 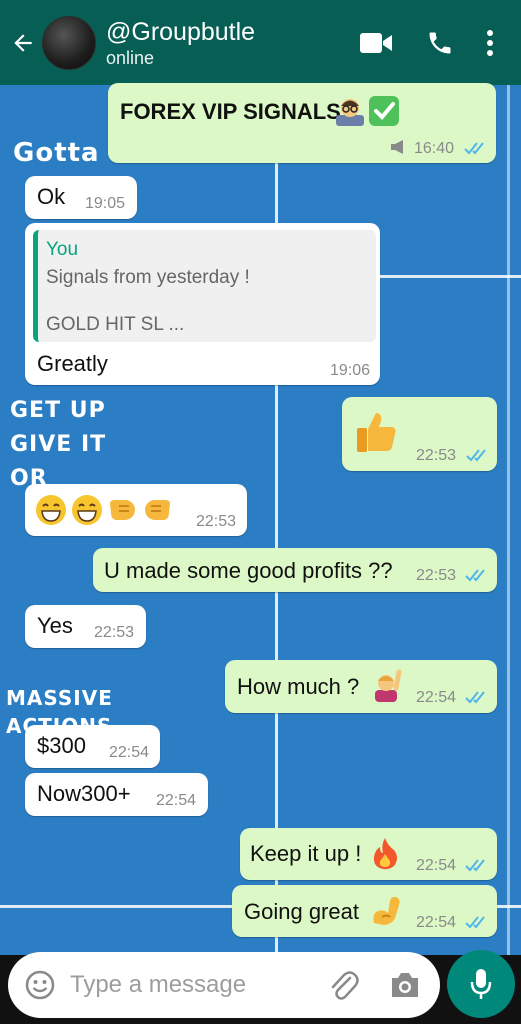 What do you see at coordinates (40, 987) in the screenshot?
I see `emoji-icon` at bounding box center [40, 987].